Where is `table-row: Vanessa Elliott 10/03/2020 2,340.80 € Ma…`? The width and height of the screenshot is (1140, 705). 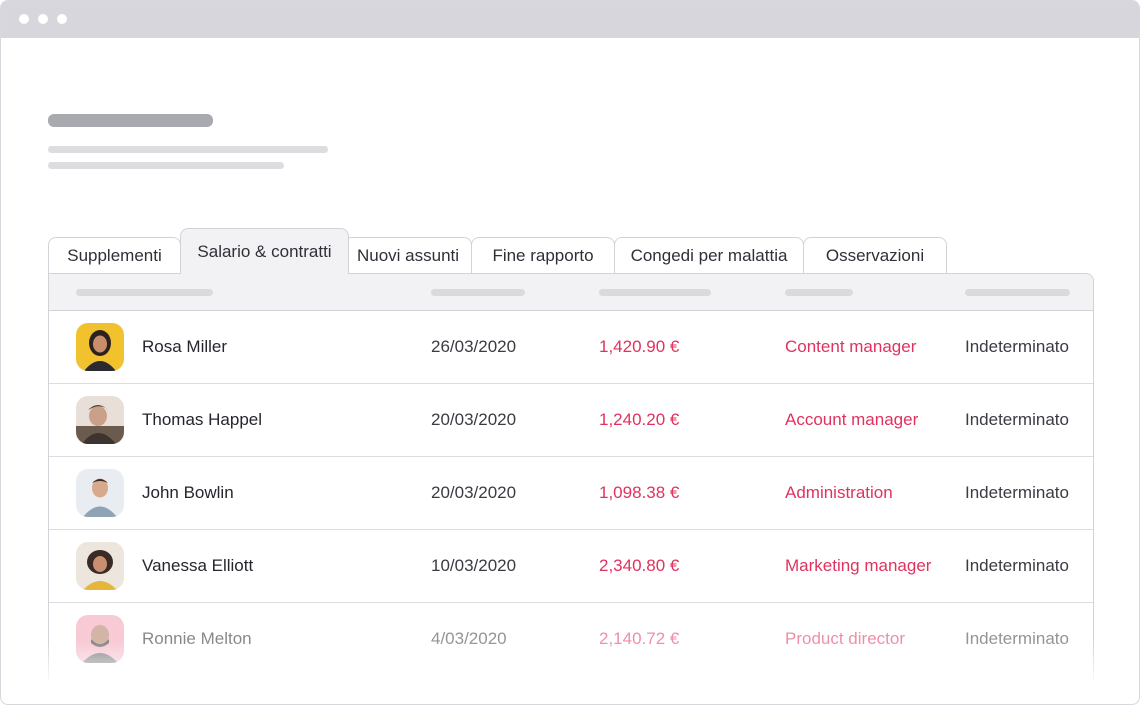
table-row: Vanessa Elliott 10/03/2020 2,340.80 € Ma… is located at coordinates (571, 566).